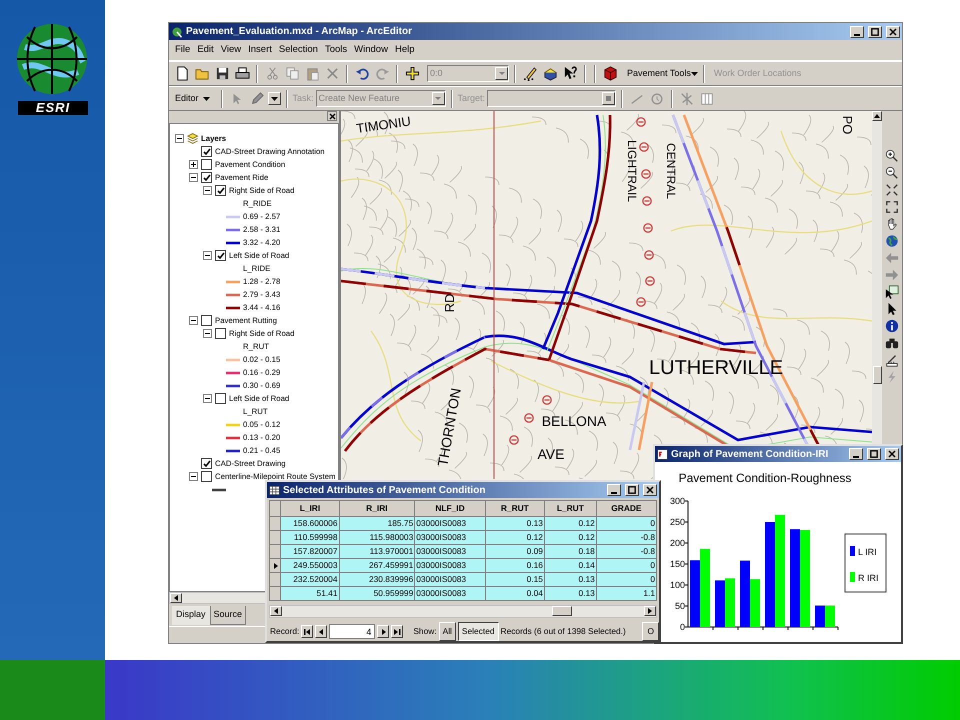  Describe the element at coordinates (447, 631) in the screenshot. I see `show-toggle: All` at that location.